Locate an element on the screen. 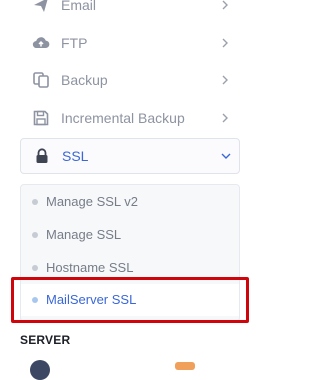 This screenshot has width=320, height=380. submenu-item-hostname-ssl: Hostname SSL is located at coordinates (130, 268).